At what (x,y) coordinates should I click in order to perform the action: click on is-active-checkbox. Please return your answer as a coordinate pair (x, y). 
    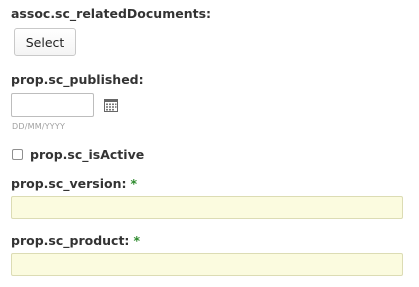
    Looking at the image, I should click on (17, 154).